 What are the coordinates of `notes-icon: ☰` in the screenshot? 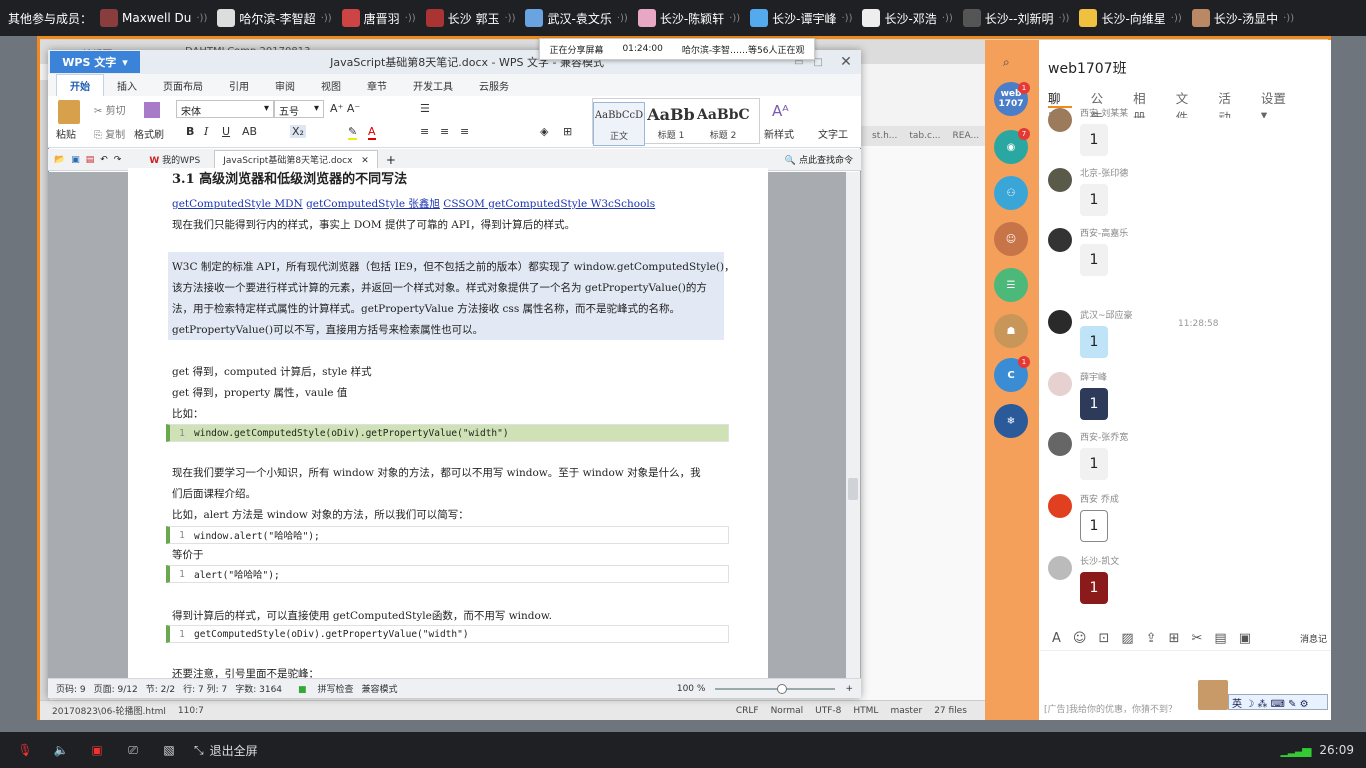 It's located at (1011, 285).